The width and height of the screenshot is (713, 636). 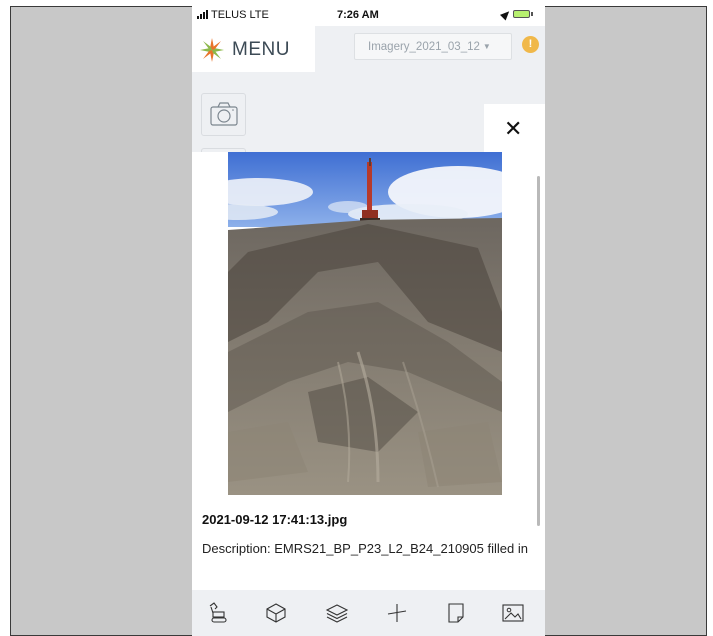 I want to click on image-icon, so click(x=513, y=613).